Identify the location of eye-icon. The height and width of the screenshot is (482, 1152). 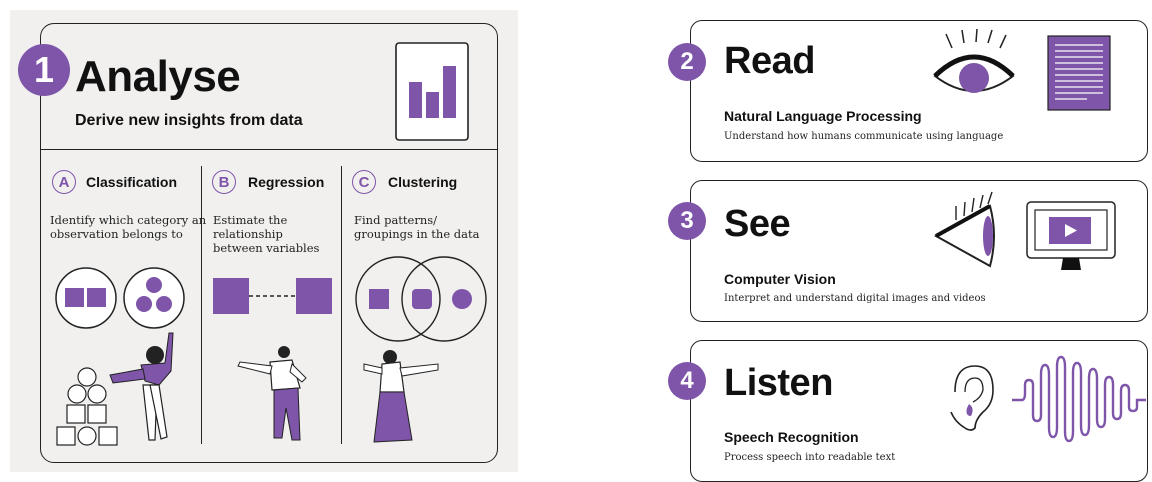
(974, 60).